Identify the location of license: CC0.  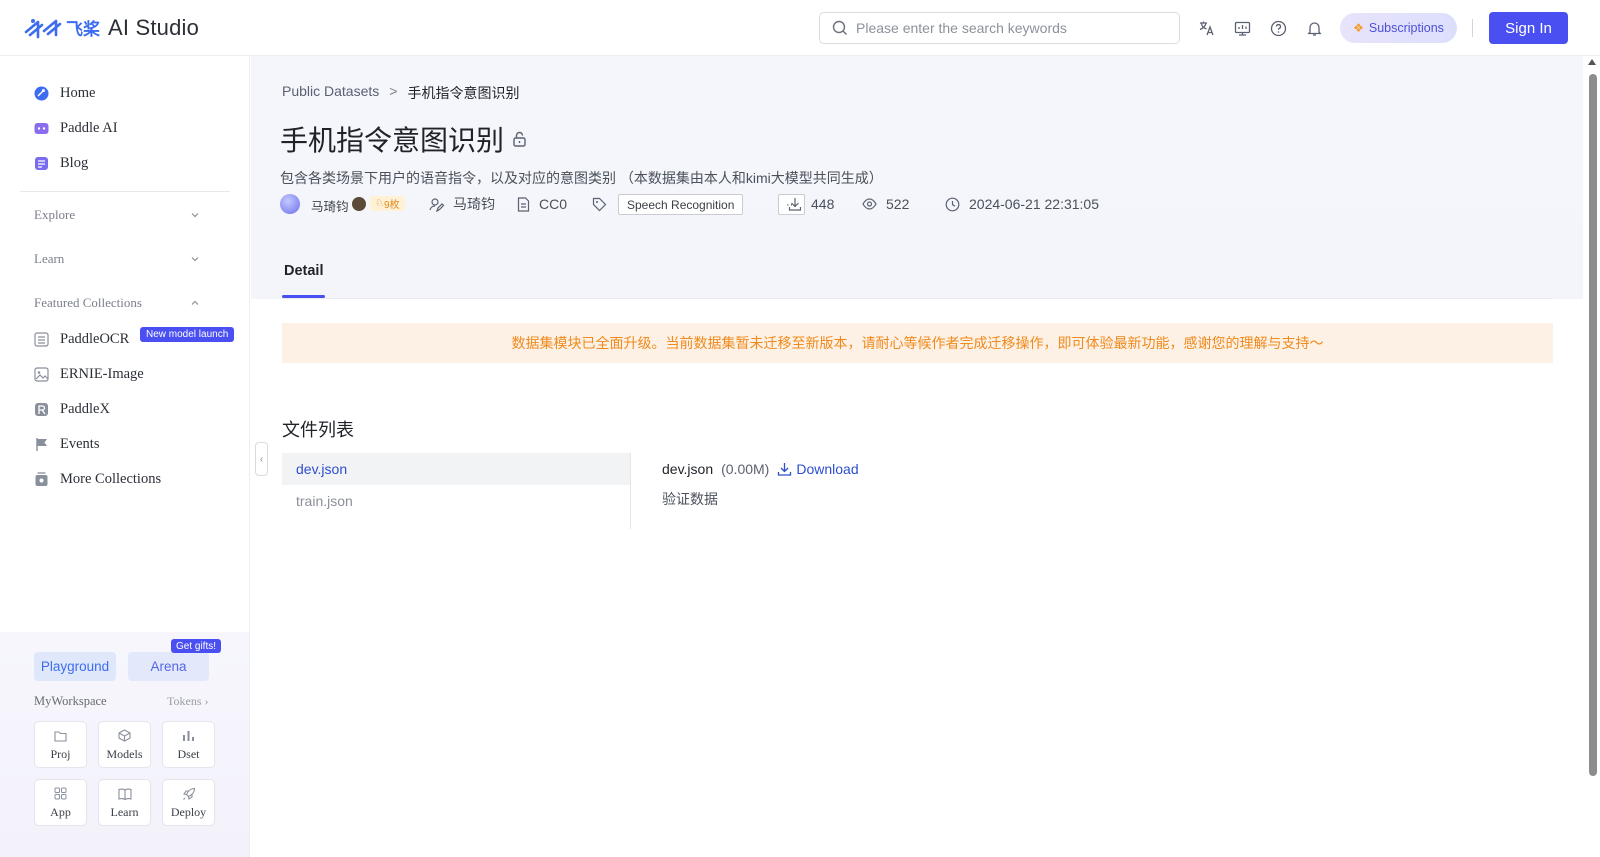
(542, 204).